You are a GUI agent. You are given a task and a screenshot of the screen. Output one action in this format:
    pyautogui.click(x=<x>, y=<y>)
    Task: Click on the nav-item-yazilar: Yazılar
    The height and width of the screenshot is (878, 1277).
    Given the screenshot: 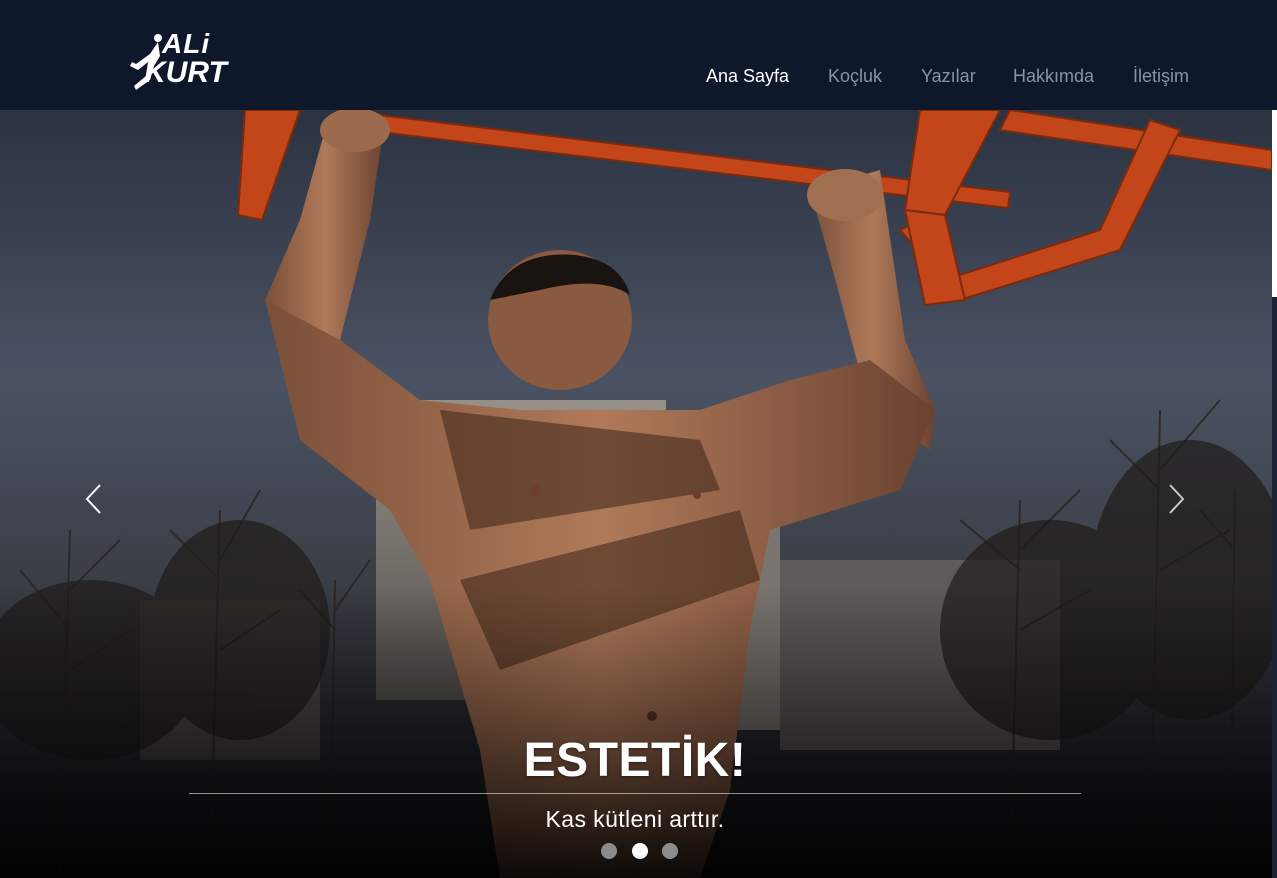 What is the action you would take?
    pyautogui.click(x=948, y=76)
    